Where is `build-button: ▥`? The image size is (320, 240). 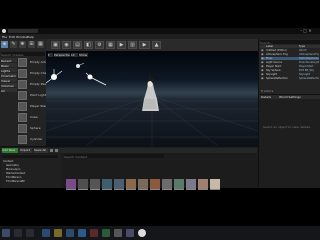
build-button: ▥ is located at coordinates (132, 45).